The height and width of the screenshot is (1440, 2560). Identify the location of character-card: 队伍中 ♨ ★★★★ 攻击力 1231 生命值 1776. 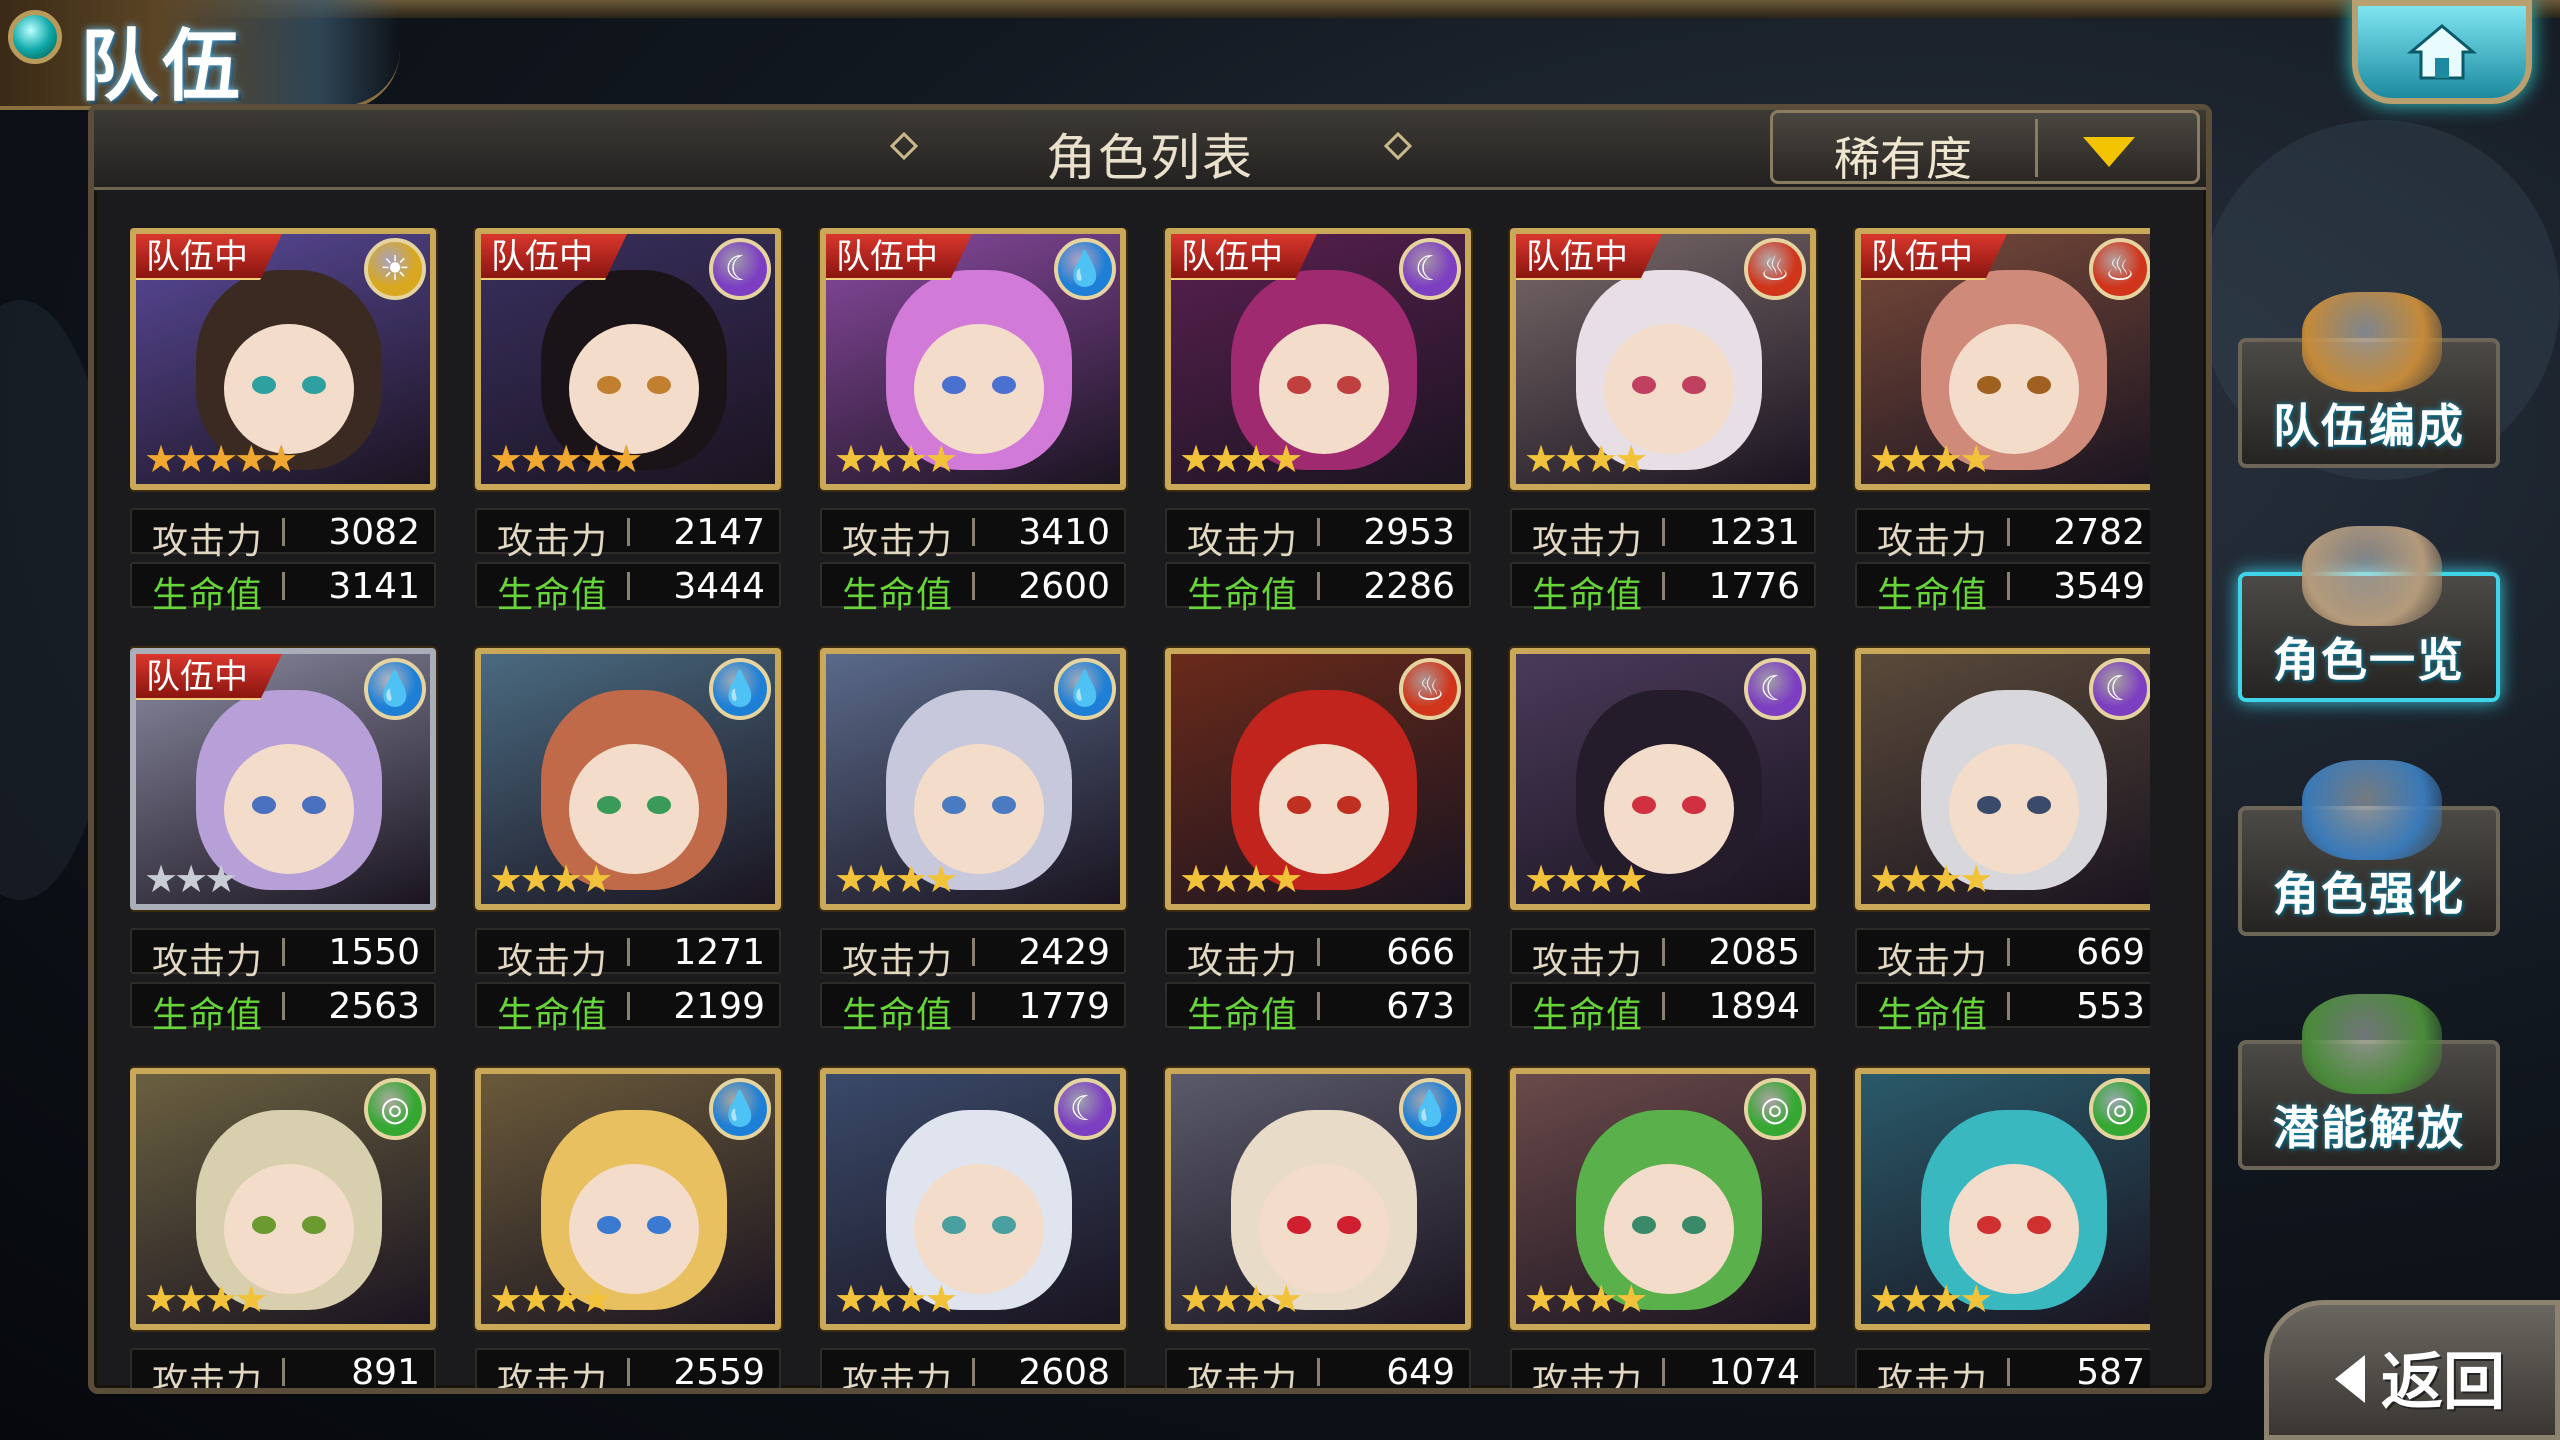
(1663, 422).